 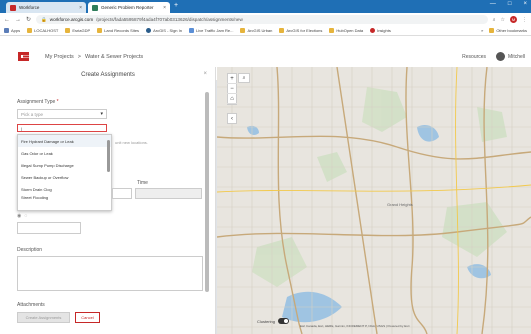 What do you see at coordinates (493, 4) in the screenshot?
I see `minimize-icon: —` at bounding box center [493, 4].